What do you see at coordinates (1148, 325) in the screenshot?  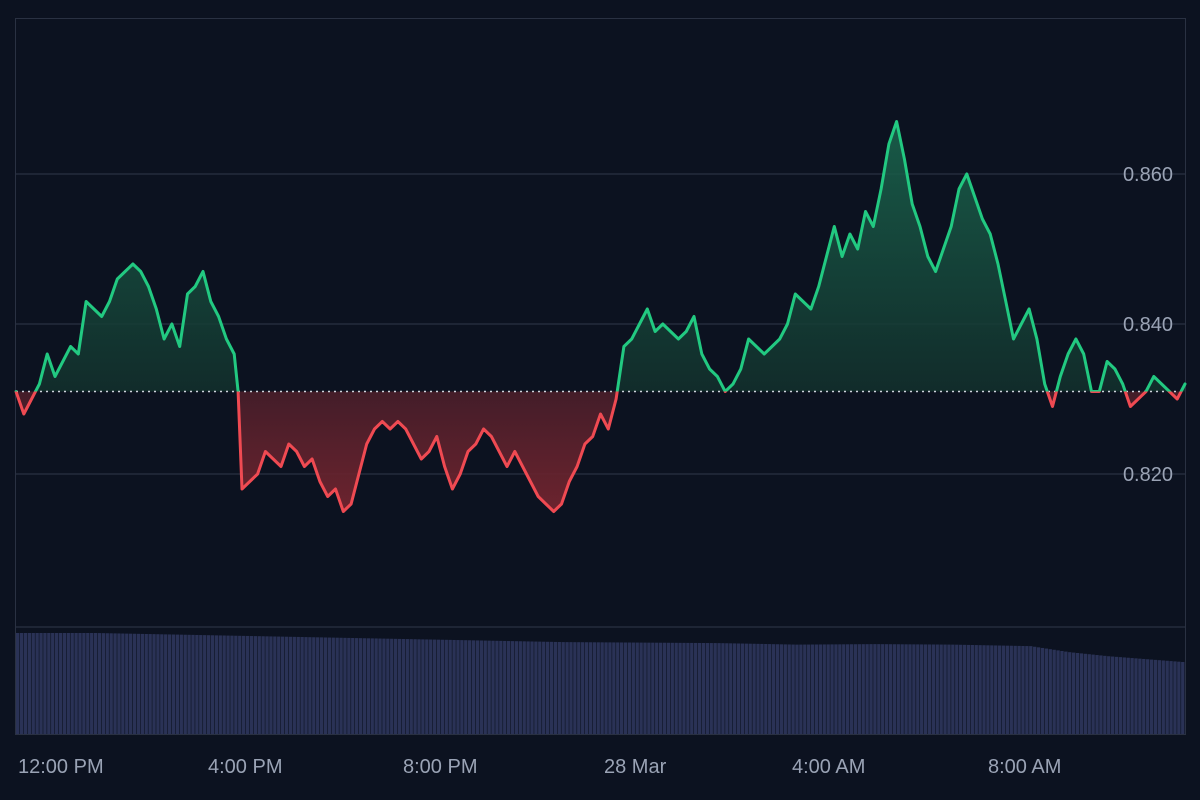 I see `y-tick-label: 0.840` at bounding box center [1148, 325].